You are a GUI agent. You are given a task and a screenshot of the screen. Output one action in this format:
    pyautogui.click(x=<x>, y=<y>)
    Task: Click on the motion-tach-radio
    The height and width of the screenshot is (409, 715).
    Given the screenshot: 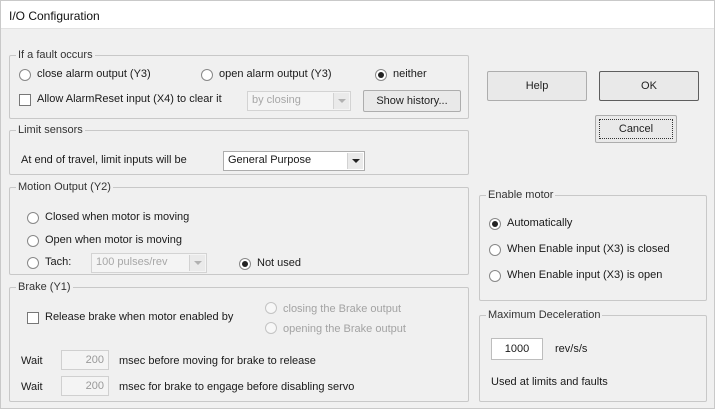 What is the action you would take?
    pyautogui.click(x=33, y=263)
    